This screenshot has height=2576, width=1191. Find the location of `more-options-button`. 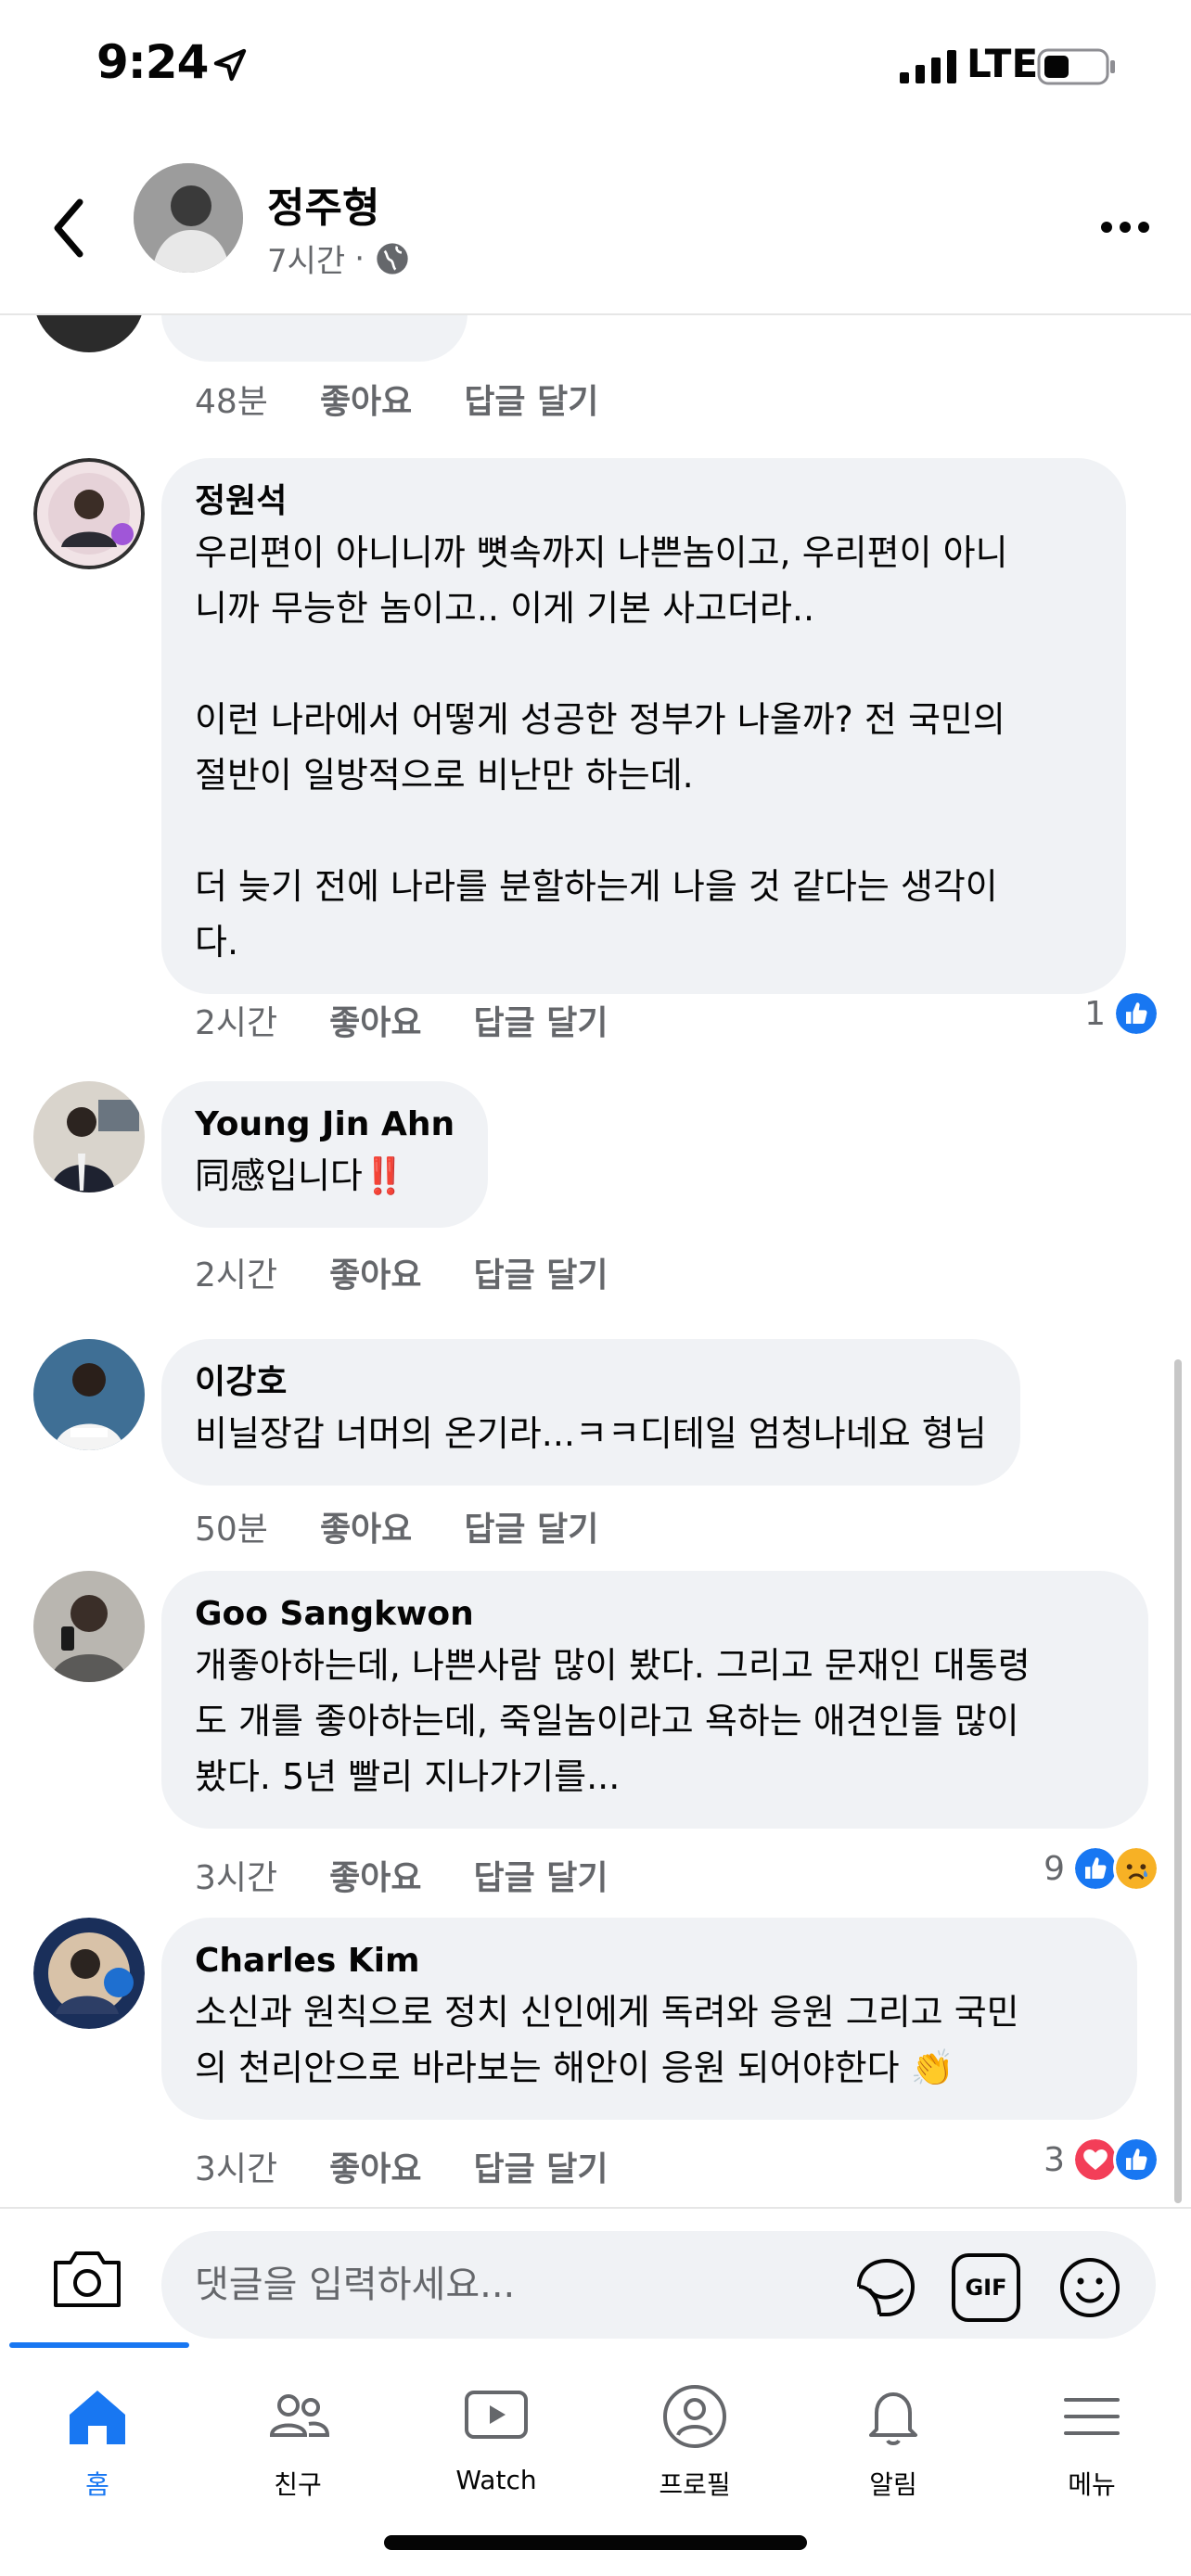

more-options-button is located at coordinates (1125, 227).